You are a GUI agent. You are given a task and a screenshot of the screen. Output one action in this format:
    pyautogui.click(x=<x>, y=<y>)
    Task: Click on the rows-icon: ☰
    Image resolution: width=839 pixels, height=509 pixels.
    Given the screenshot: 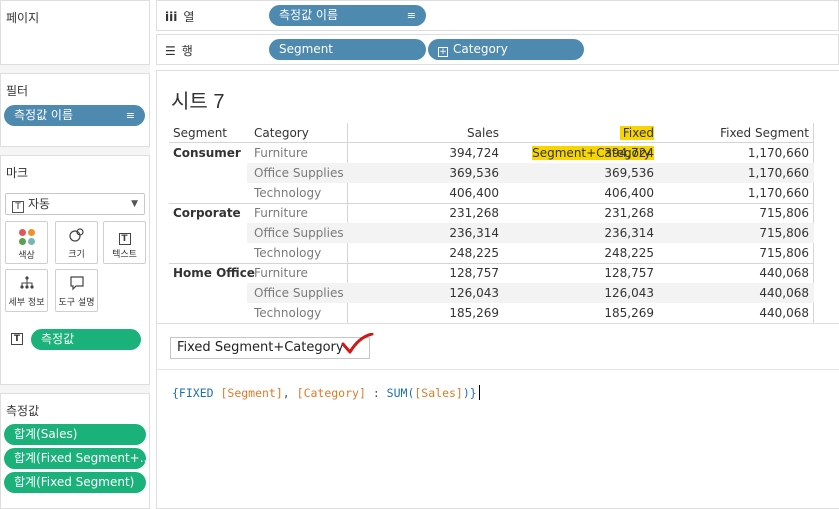 What is the action you would take?
    pyautogui.click(x=170, y=51)
    